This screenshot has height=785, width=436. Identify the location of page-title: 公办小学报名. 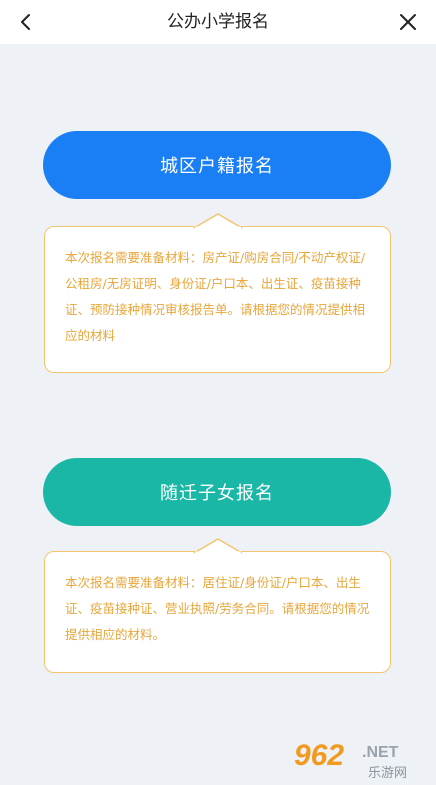
(218, 22).